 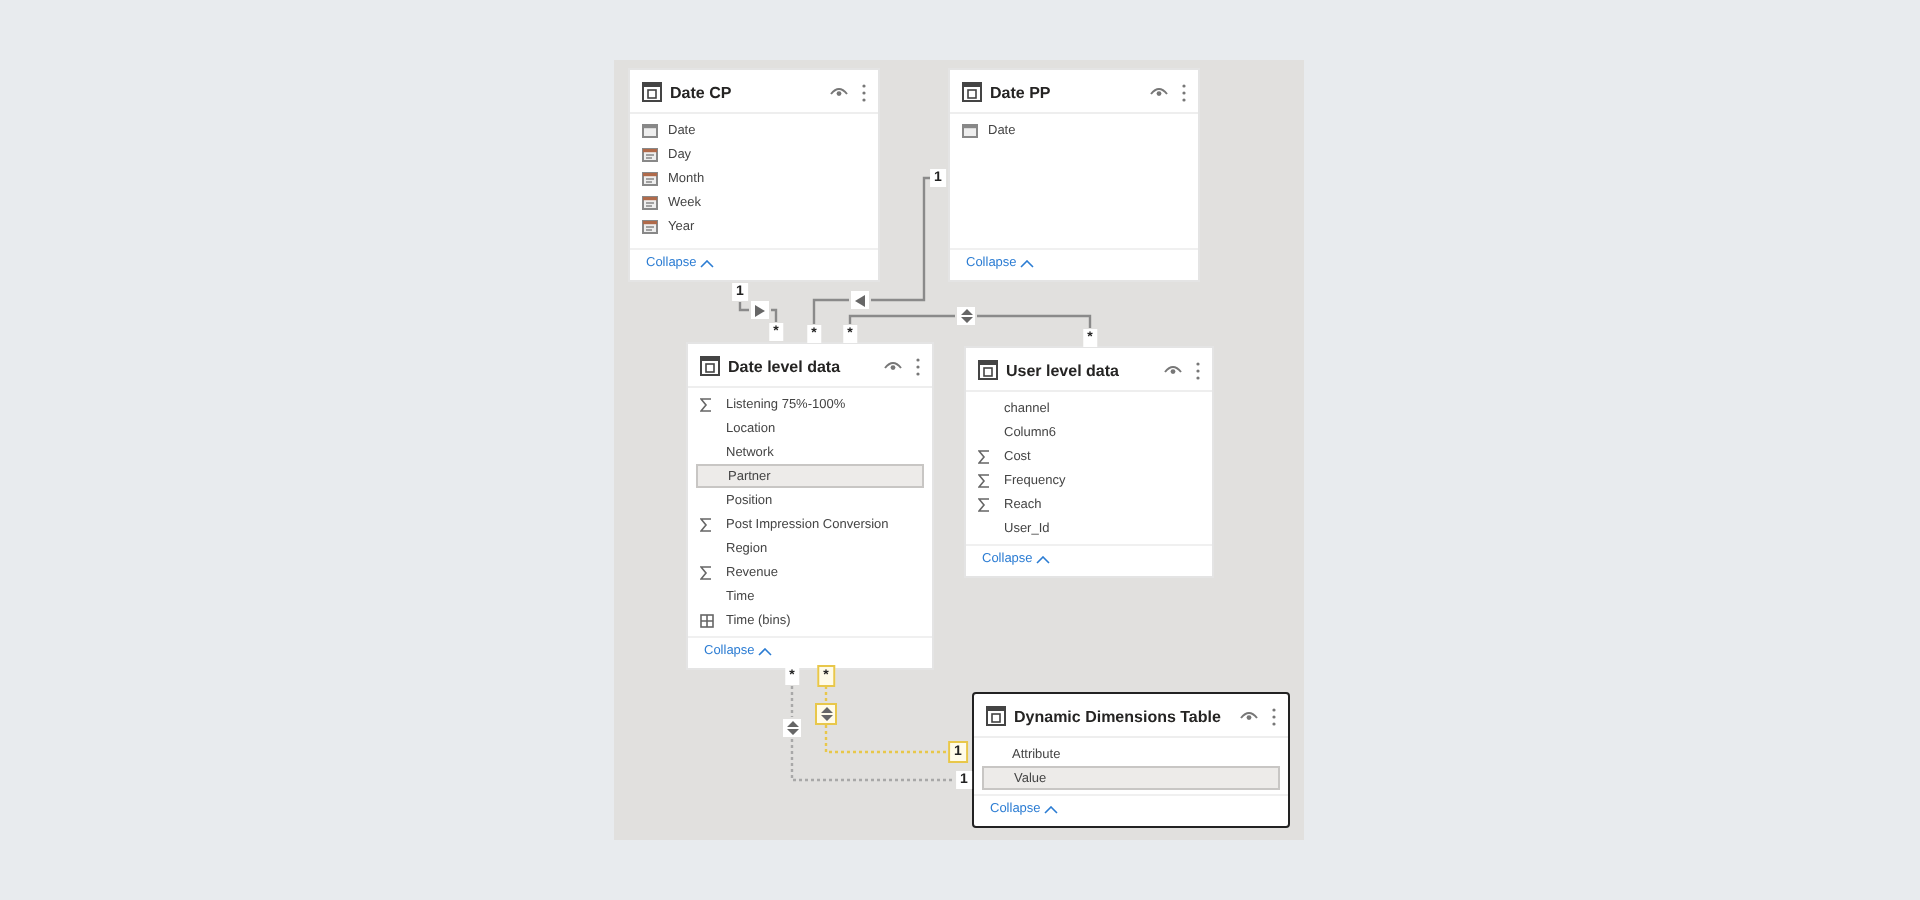 What do you see at coordinates (1118, 716) in the screenshot?
I see `table-title: Dynamic Dimensions Table` at bounding box center [1118, 716].